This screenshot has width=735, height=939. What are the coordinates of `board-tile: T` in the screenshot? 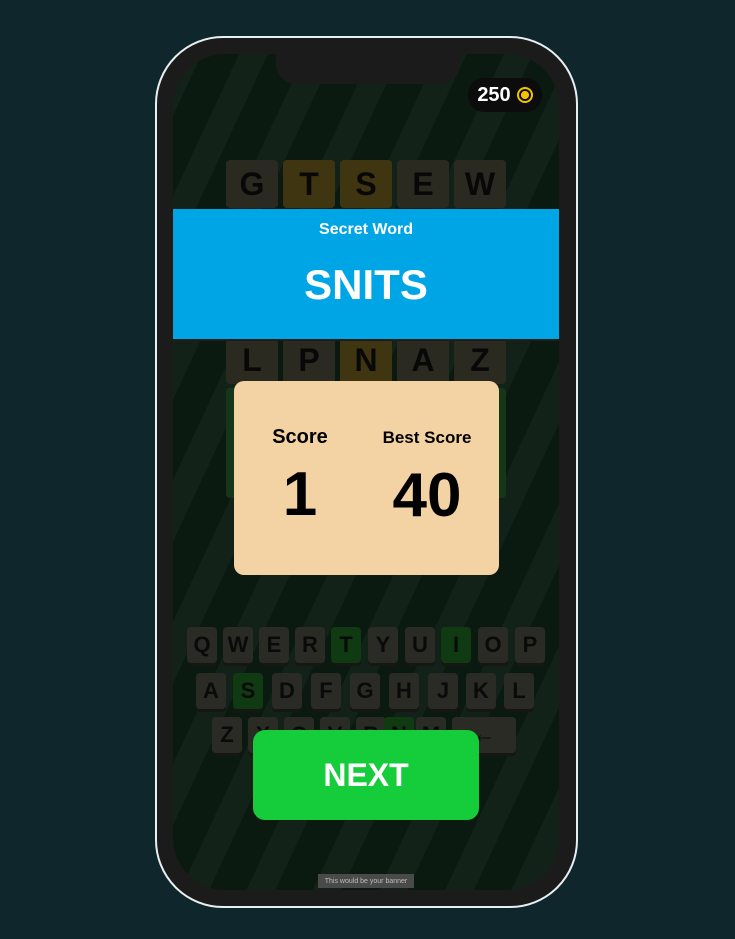 It's located at (309, 184).